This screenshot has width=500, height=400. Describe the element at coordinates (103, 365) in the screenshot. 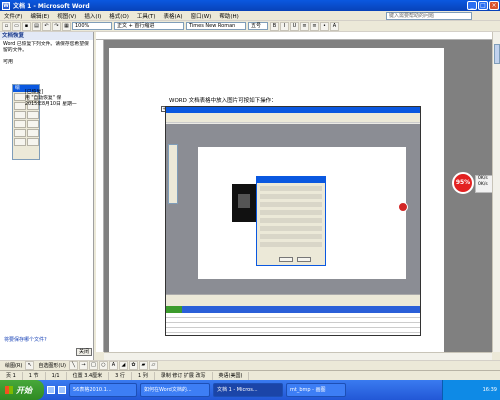

I see `oval-icon: ○` at that location.